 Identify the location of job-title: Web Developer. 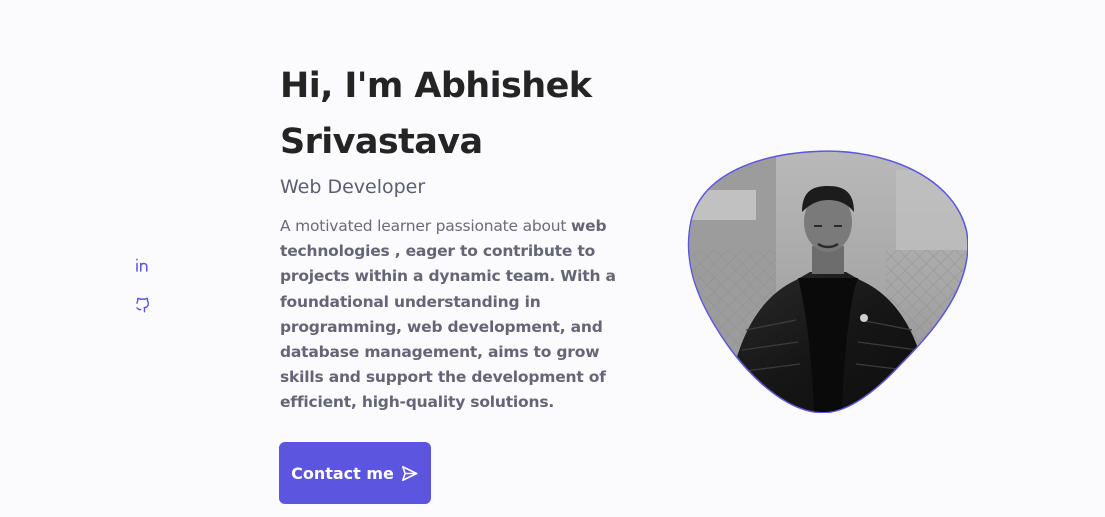
(353, 187).